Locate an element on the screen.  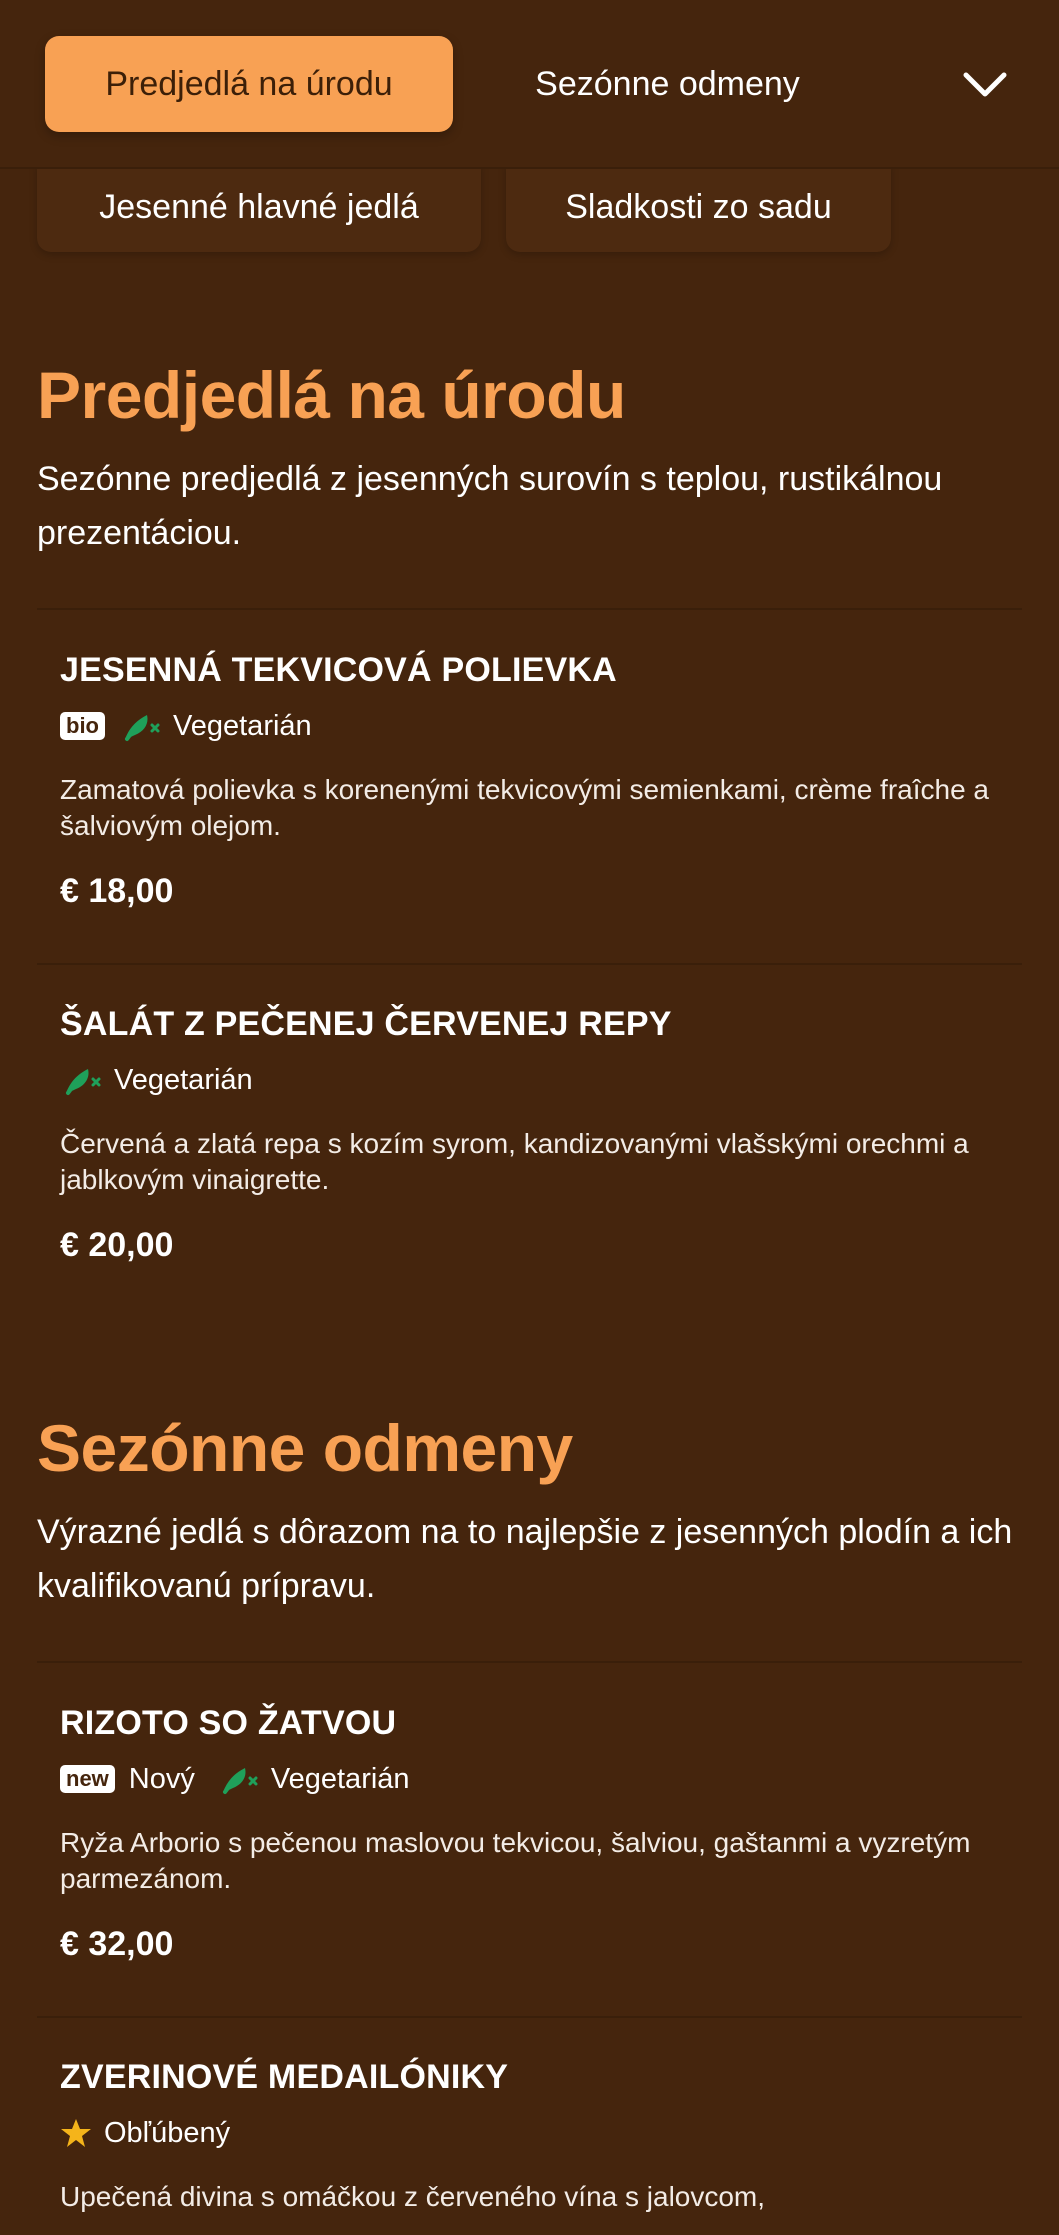
section-title: Sezónne odmeny is located at coordinates (305, 1448).